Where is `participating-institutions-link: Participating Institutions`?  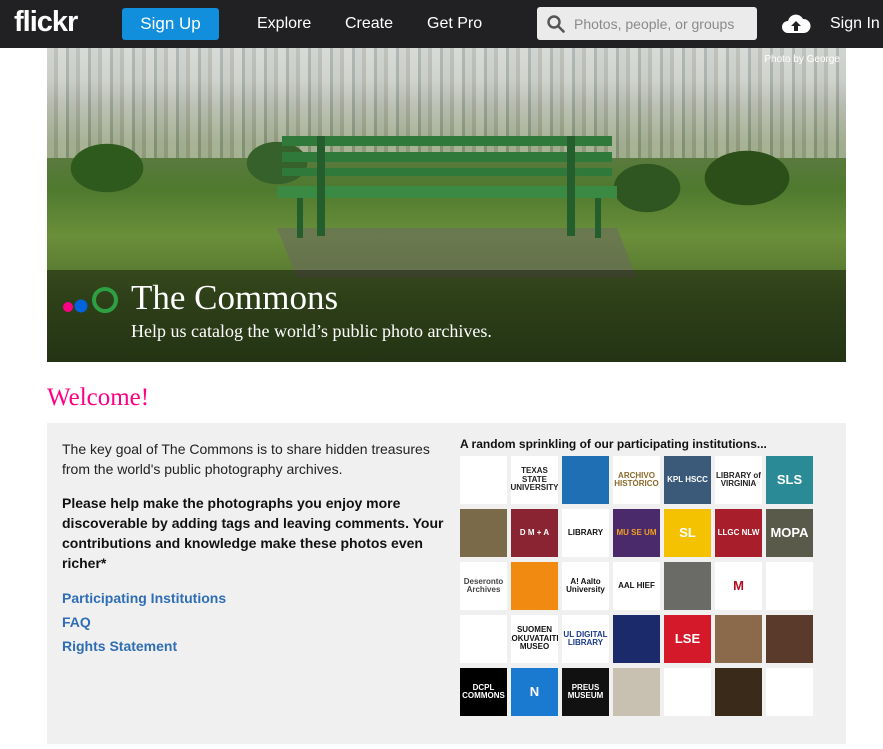
participating-institutions-link: Participating Institutions is located at coordinates (144, 598).